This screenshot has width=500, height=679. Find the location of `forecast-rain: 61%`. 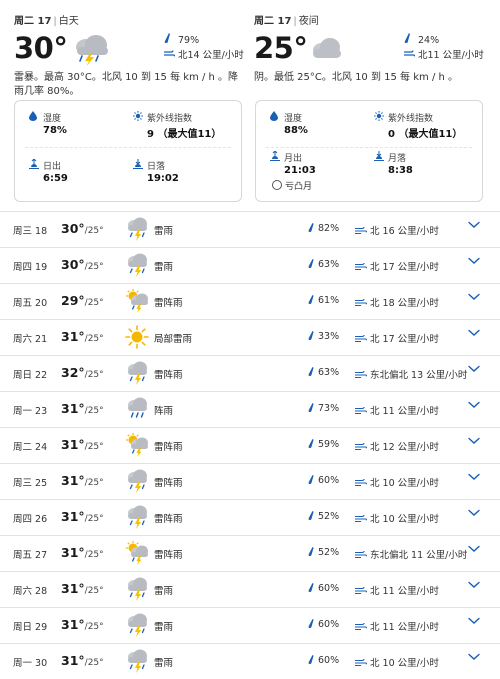

forecast-rain: 61% is located at coordinates (323, 301).